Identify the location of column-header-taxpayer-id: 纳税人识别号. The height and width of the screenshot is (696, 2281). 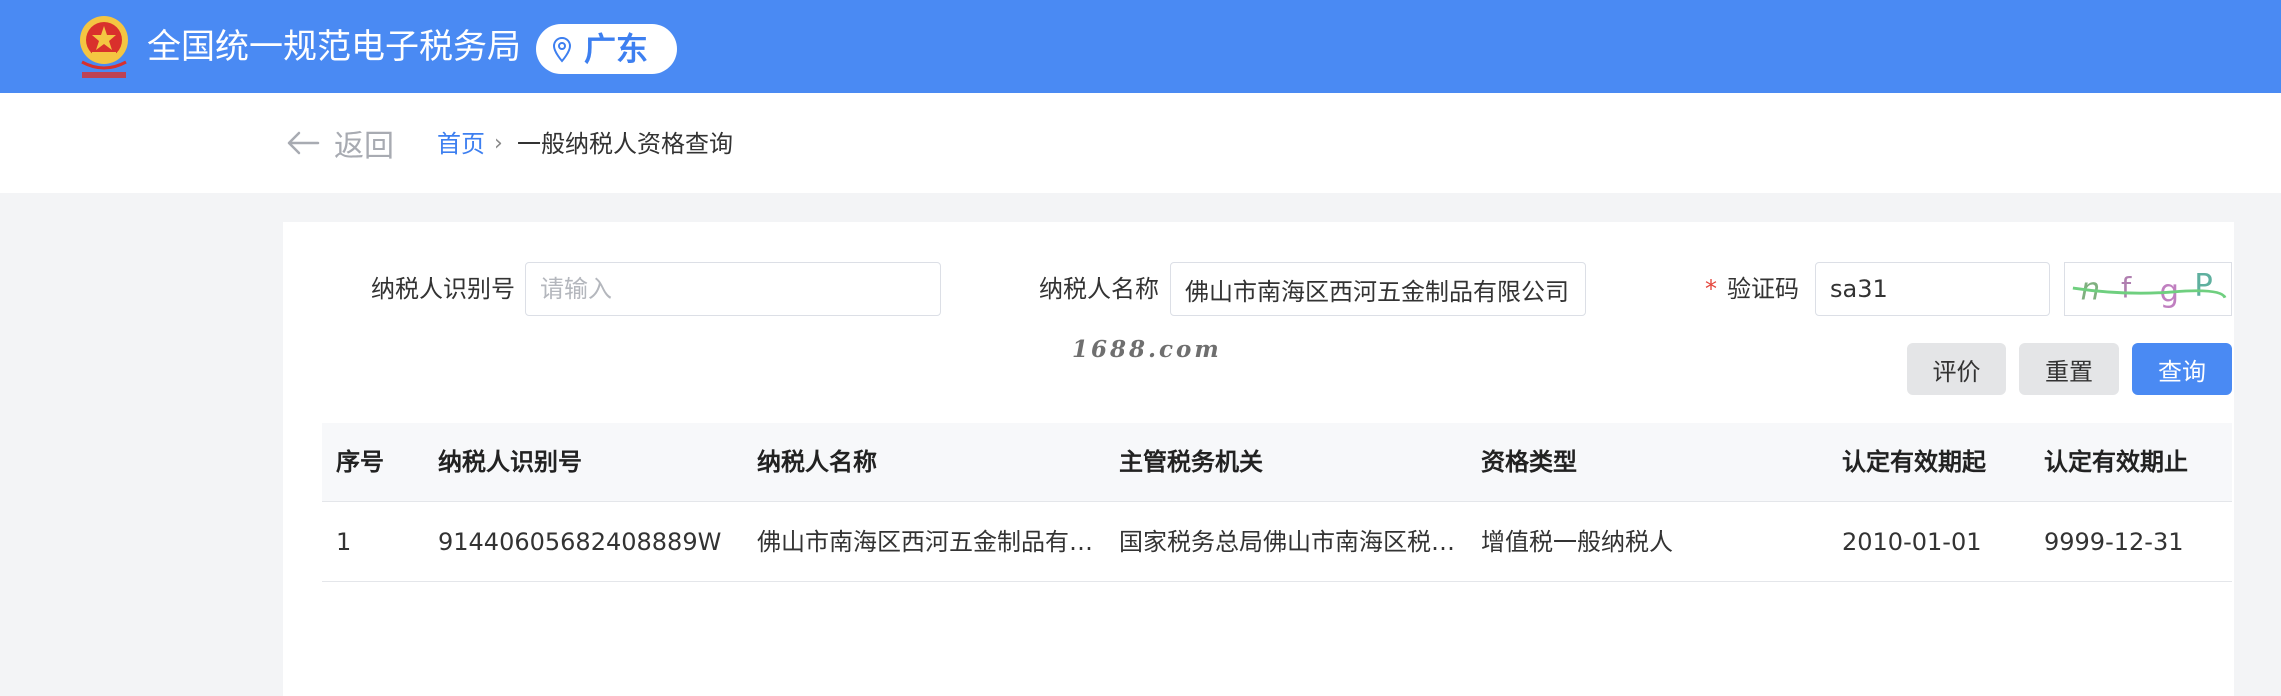
(510, 462).